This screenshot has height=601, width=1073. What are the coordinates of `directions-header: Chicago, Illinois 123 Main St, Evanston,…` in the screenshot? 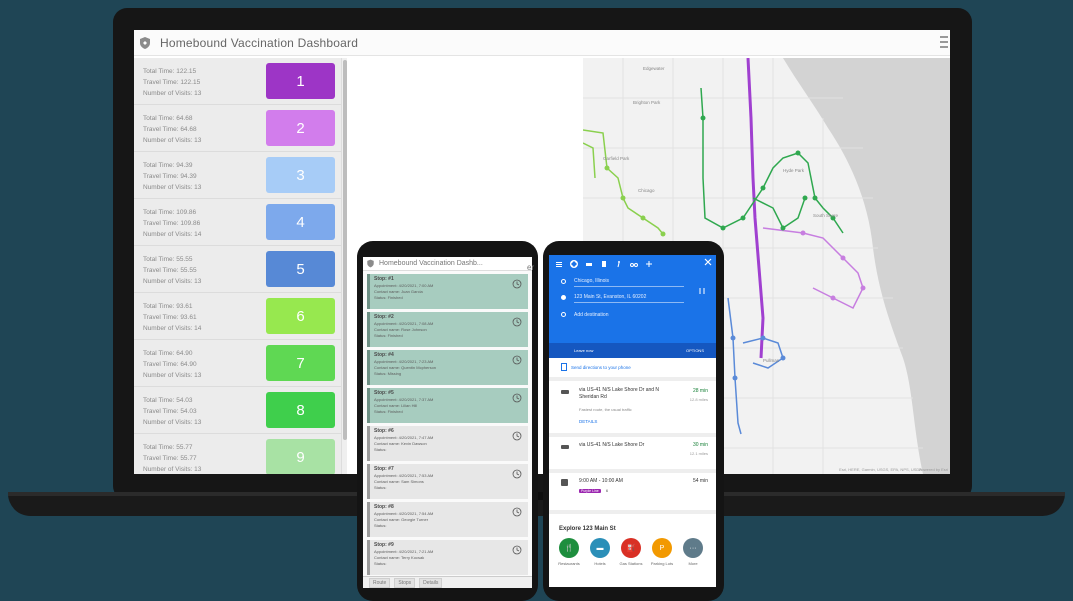 It's located at (632, 306).